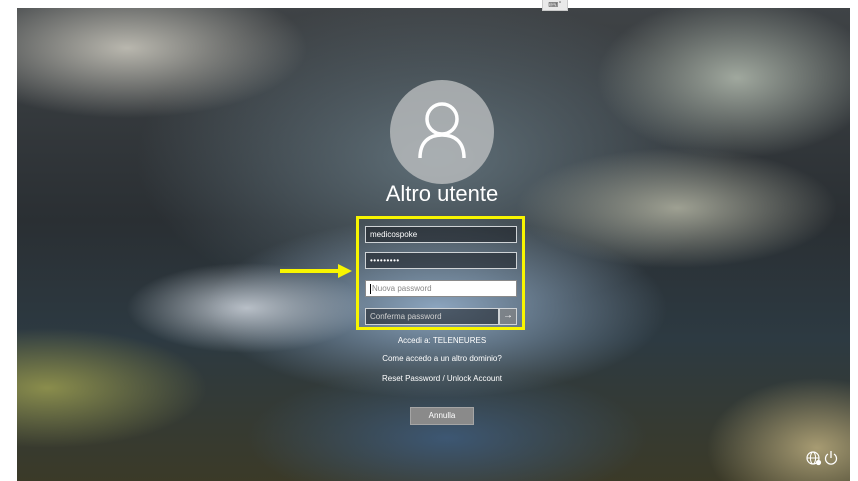 The height and width of the screenshot is (481, 858). What do you see at coordinates (441, 260) in the screenshot?
I see `old-password-field: •••••••••` at bounding box center [441, 260].